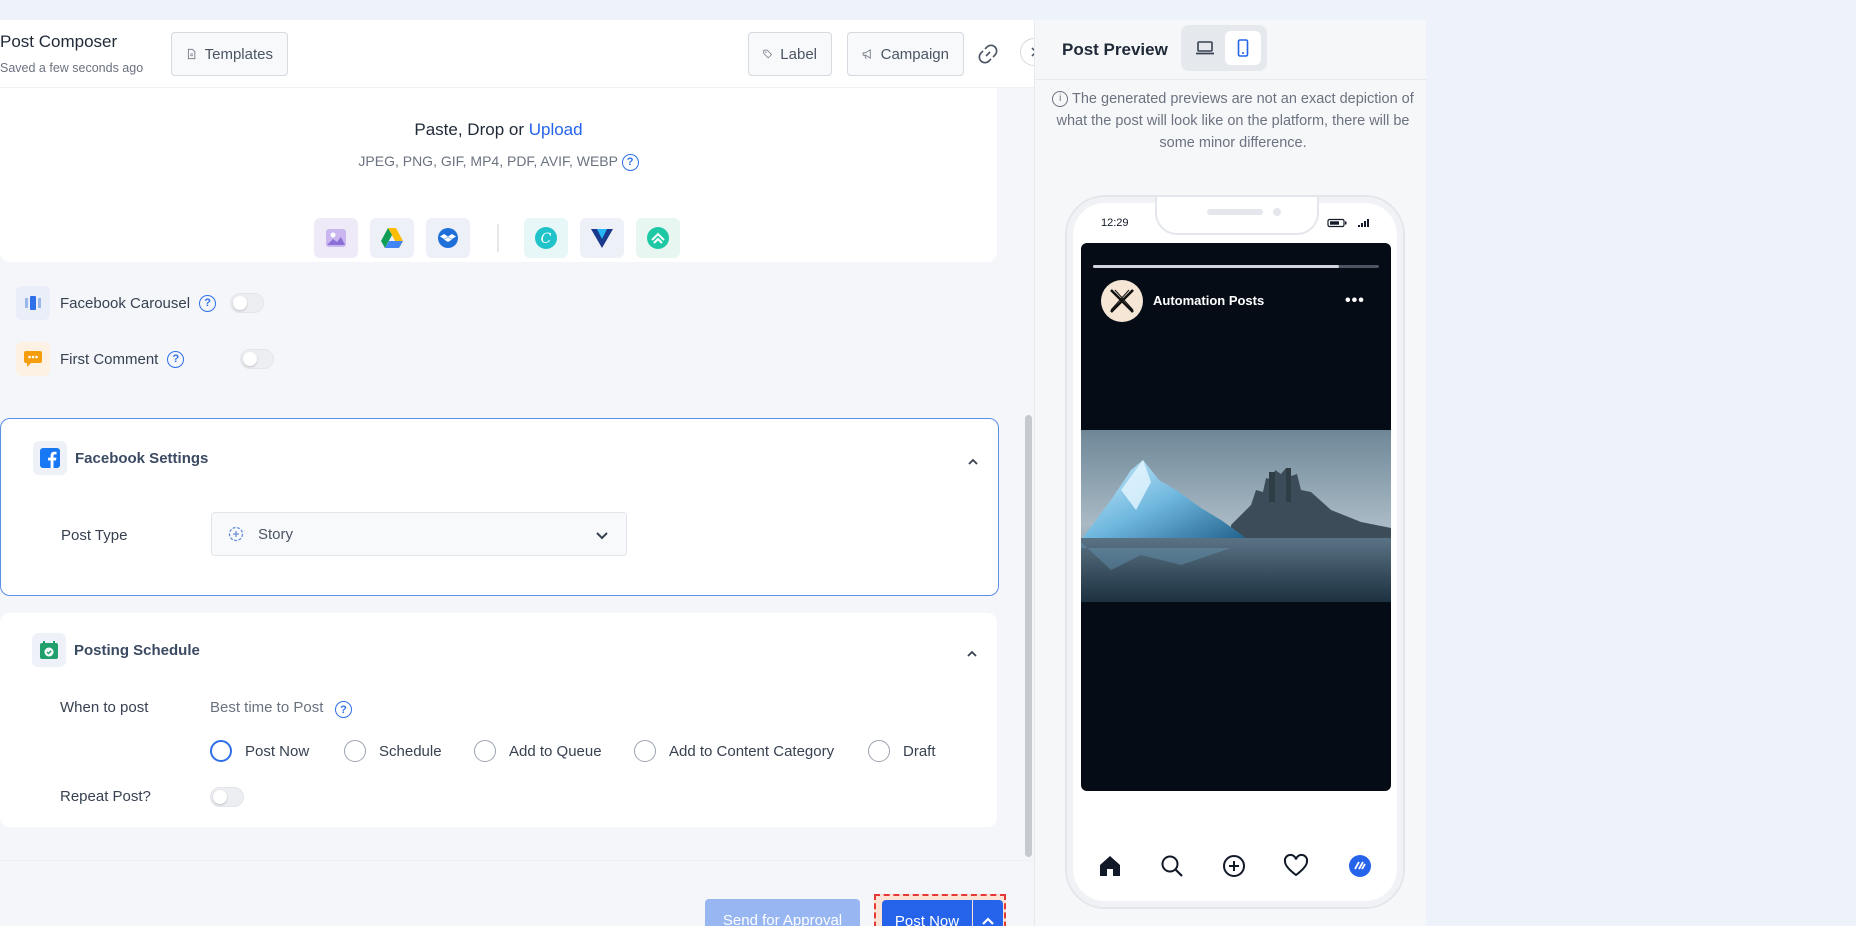  I want to click on calendar-check-icon, so click(49, 650).